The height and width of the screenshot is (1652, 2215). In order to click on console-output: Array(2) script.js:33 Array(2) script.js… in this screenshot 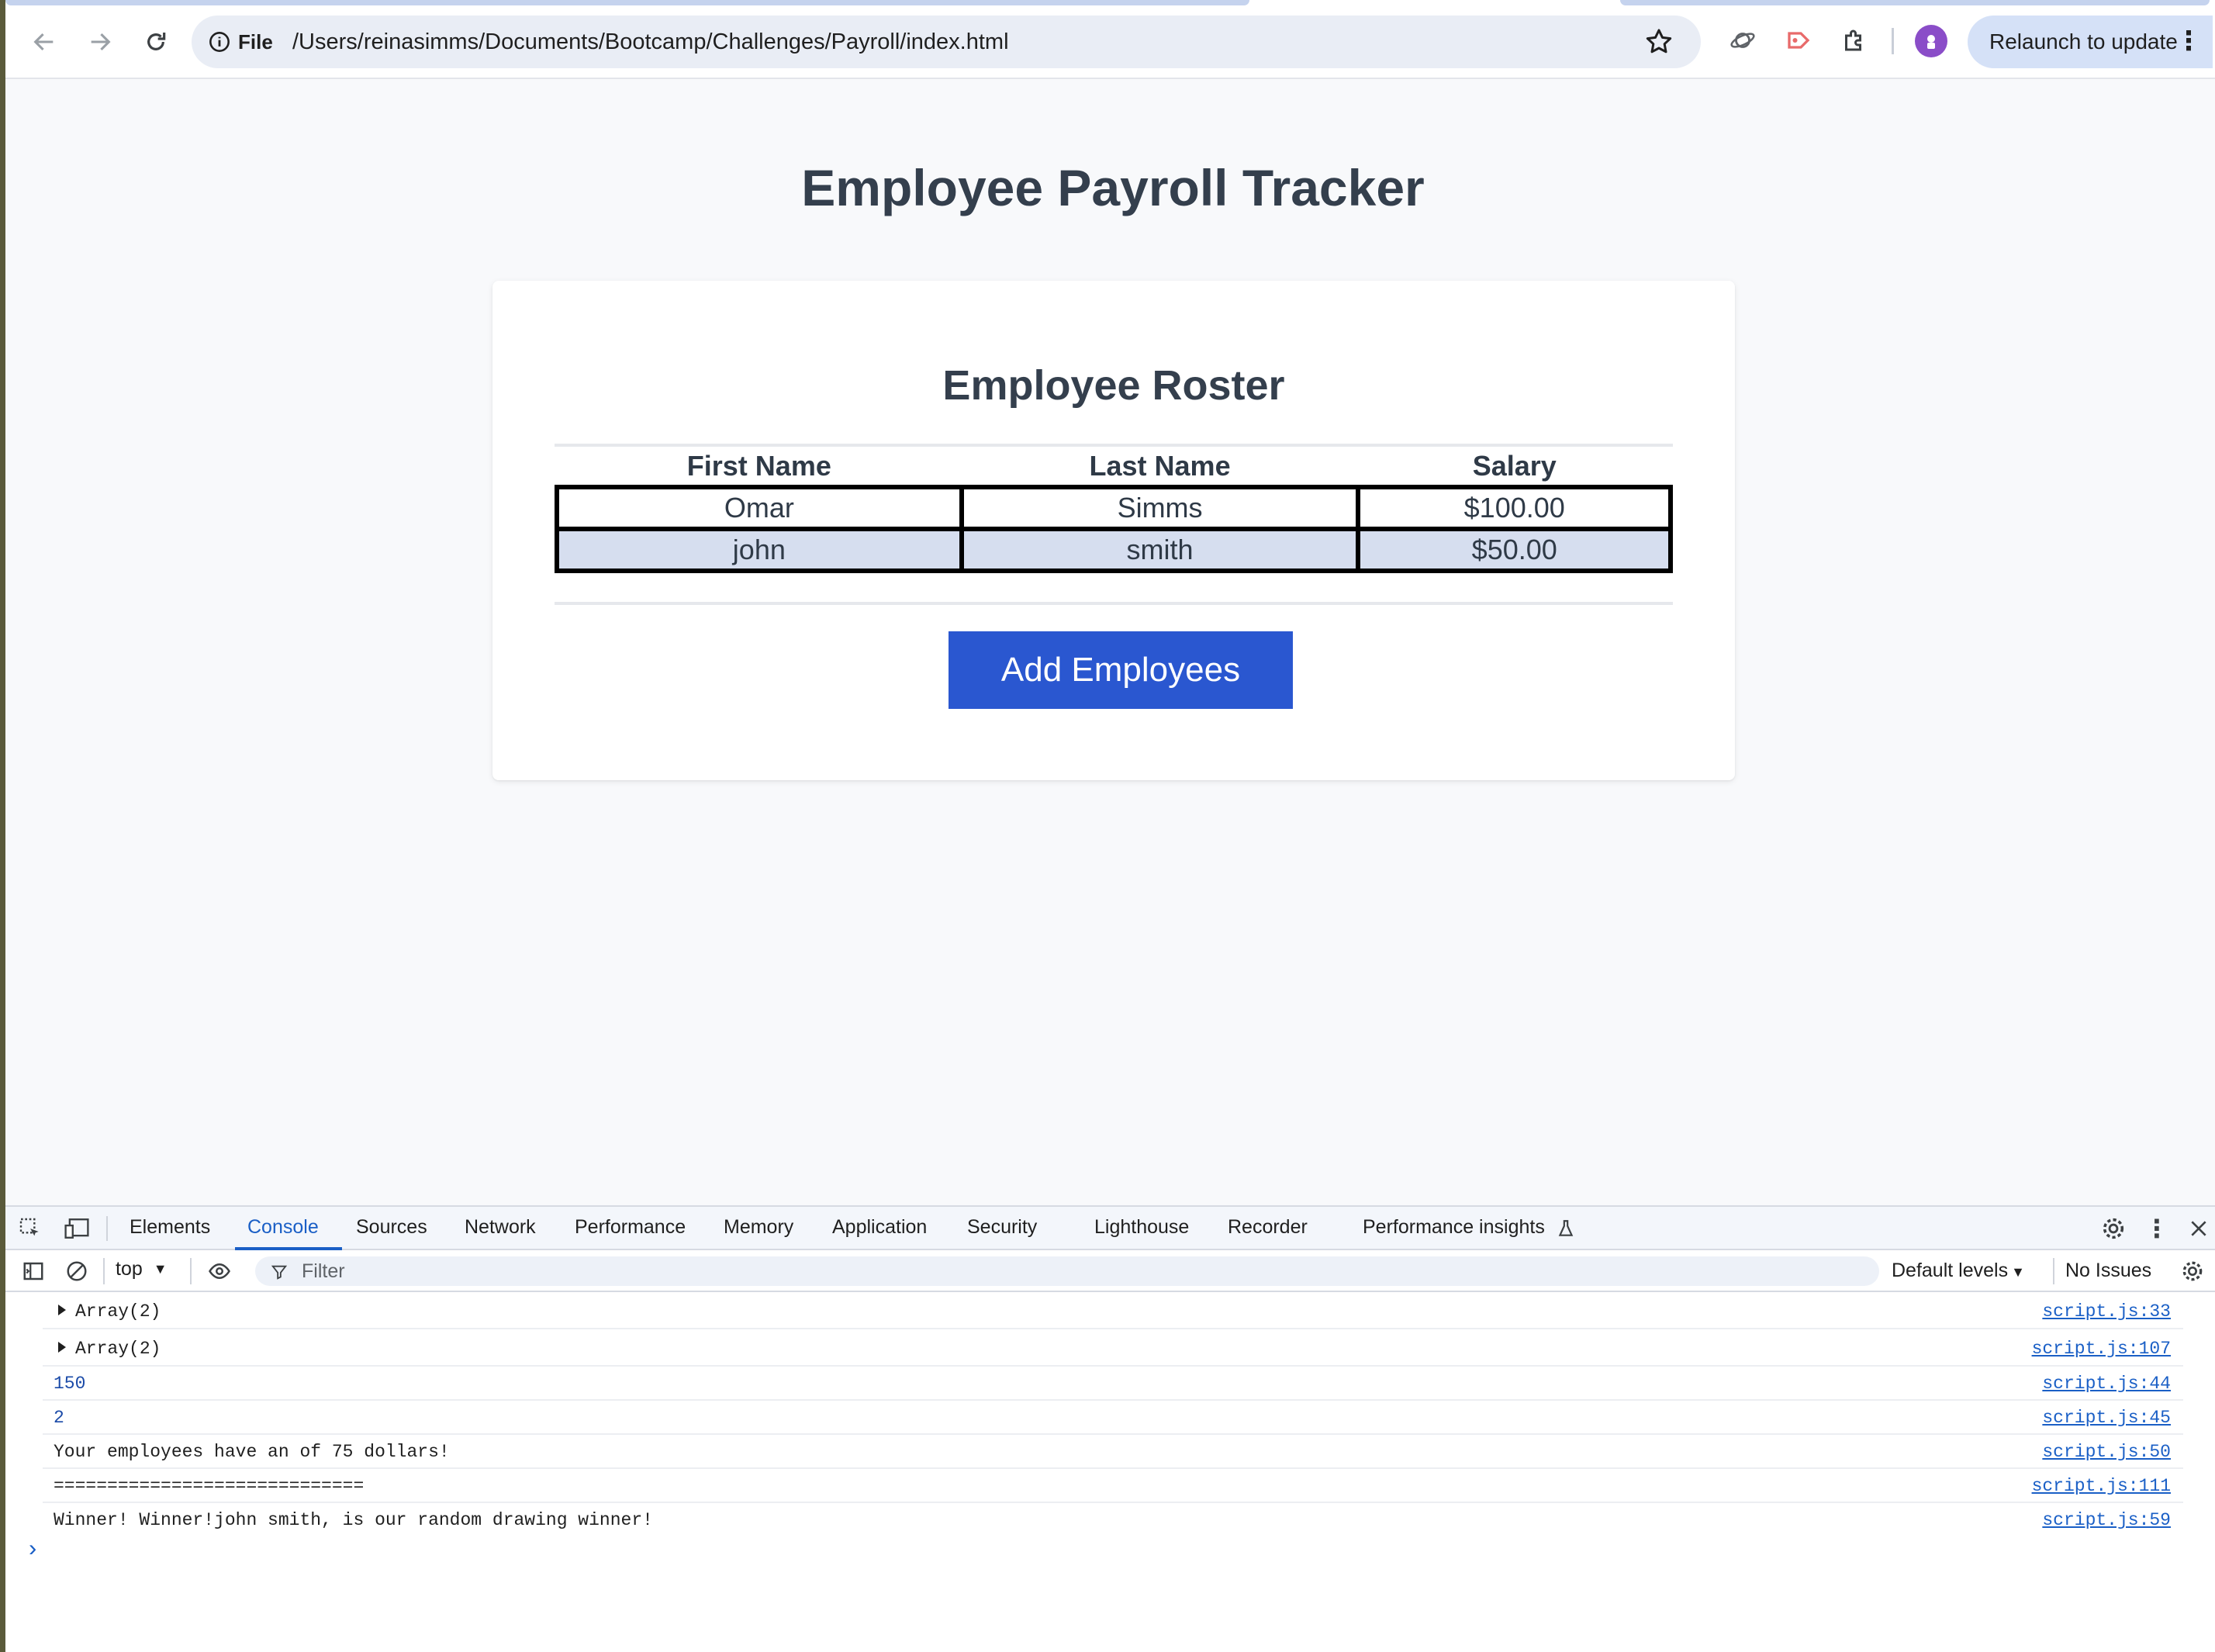, I will do `click(1110, 1414)`.